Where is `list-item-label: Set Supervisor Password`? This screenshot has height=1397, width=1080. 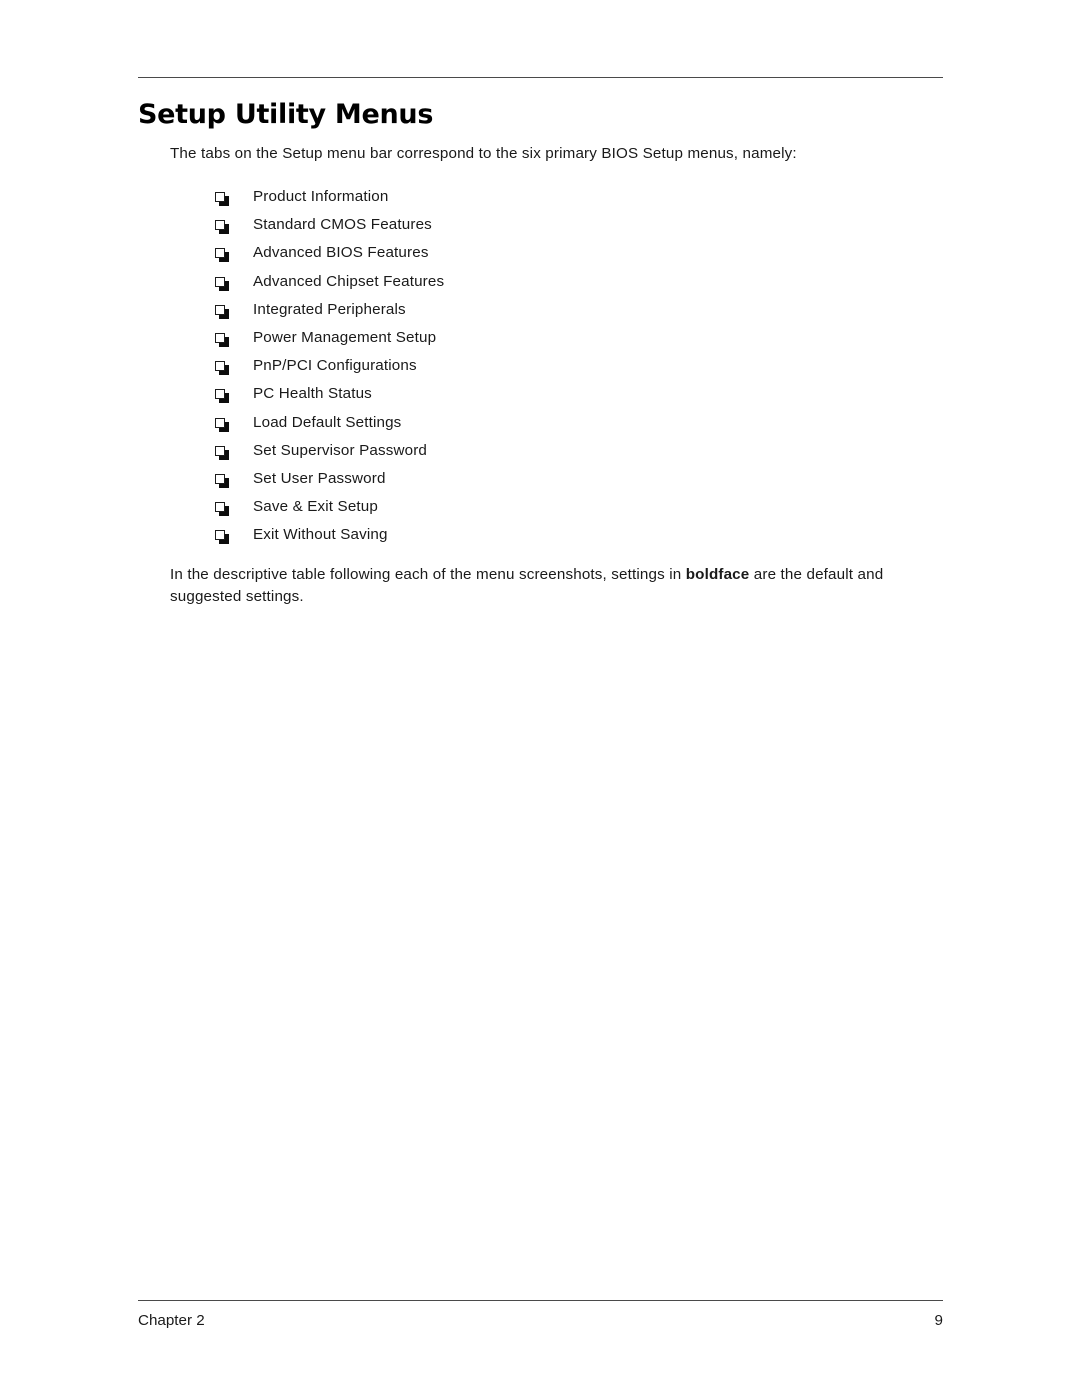 list-item-label: Set Supervisor Password is located at coordinates (340, 450).